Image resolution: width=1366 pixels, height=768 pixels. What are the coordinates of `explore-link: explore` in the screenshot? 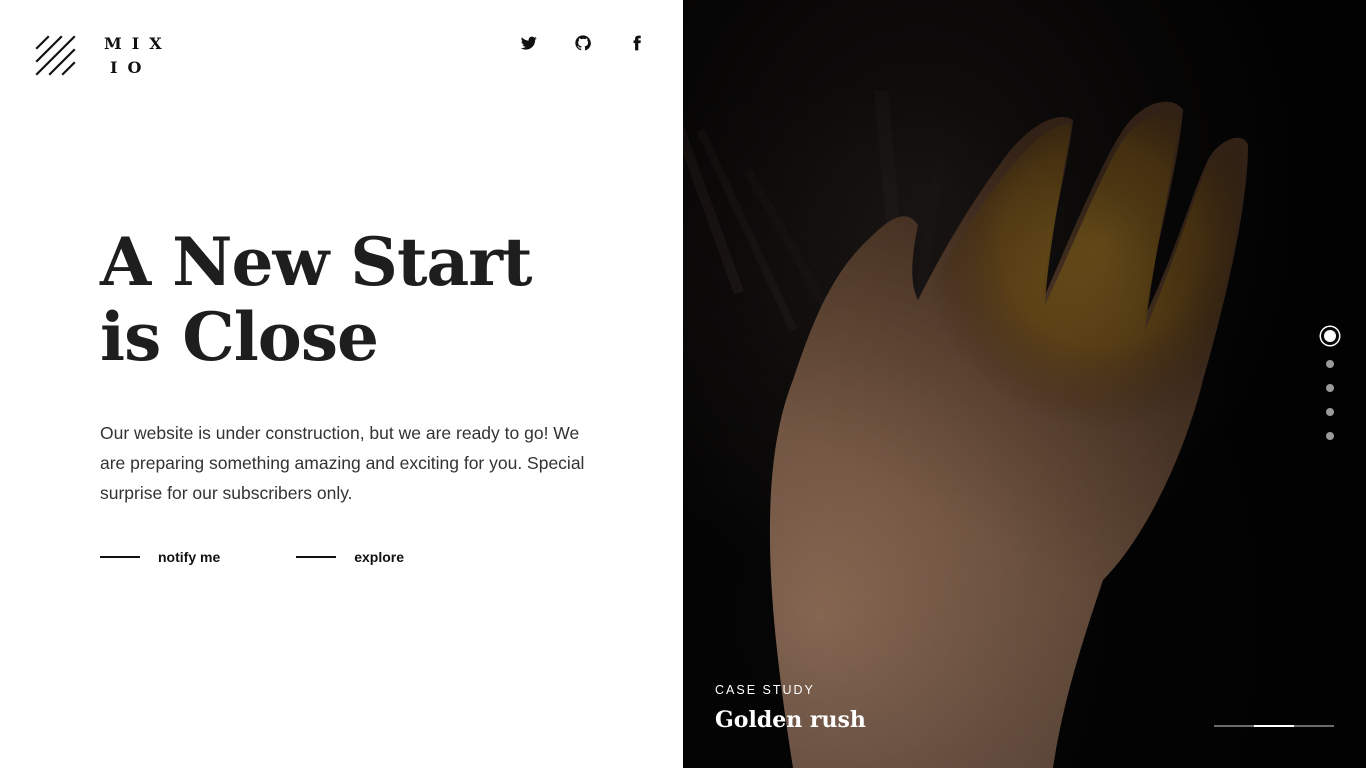 It's located at (350, 557).